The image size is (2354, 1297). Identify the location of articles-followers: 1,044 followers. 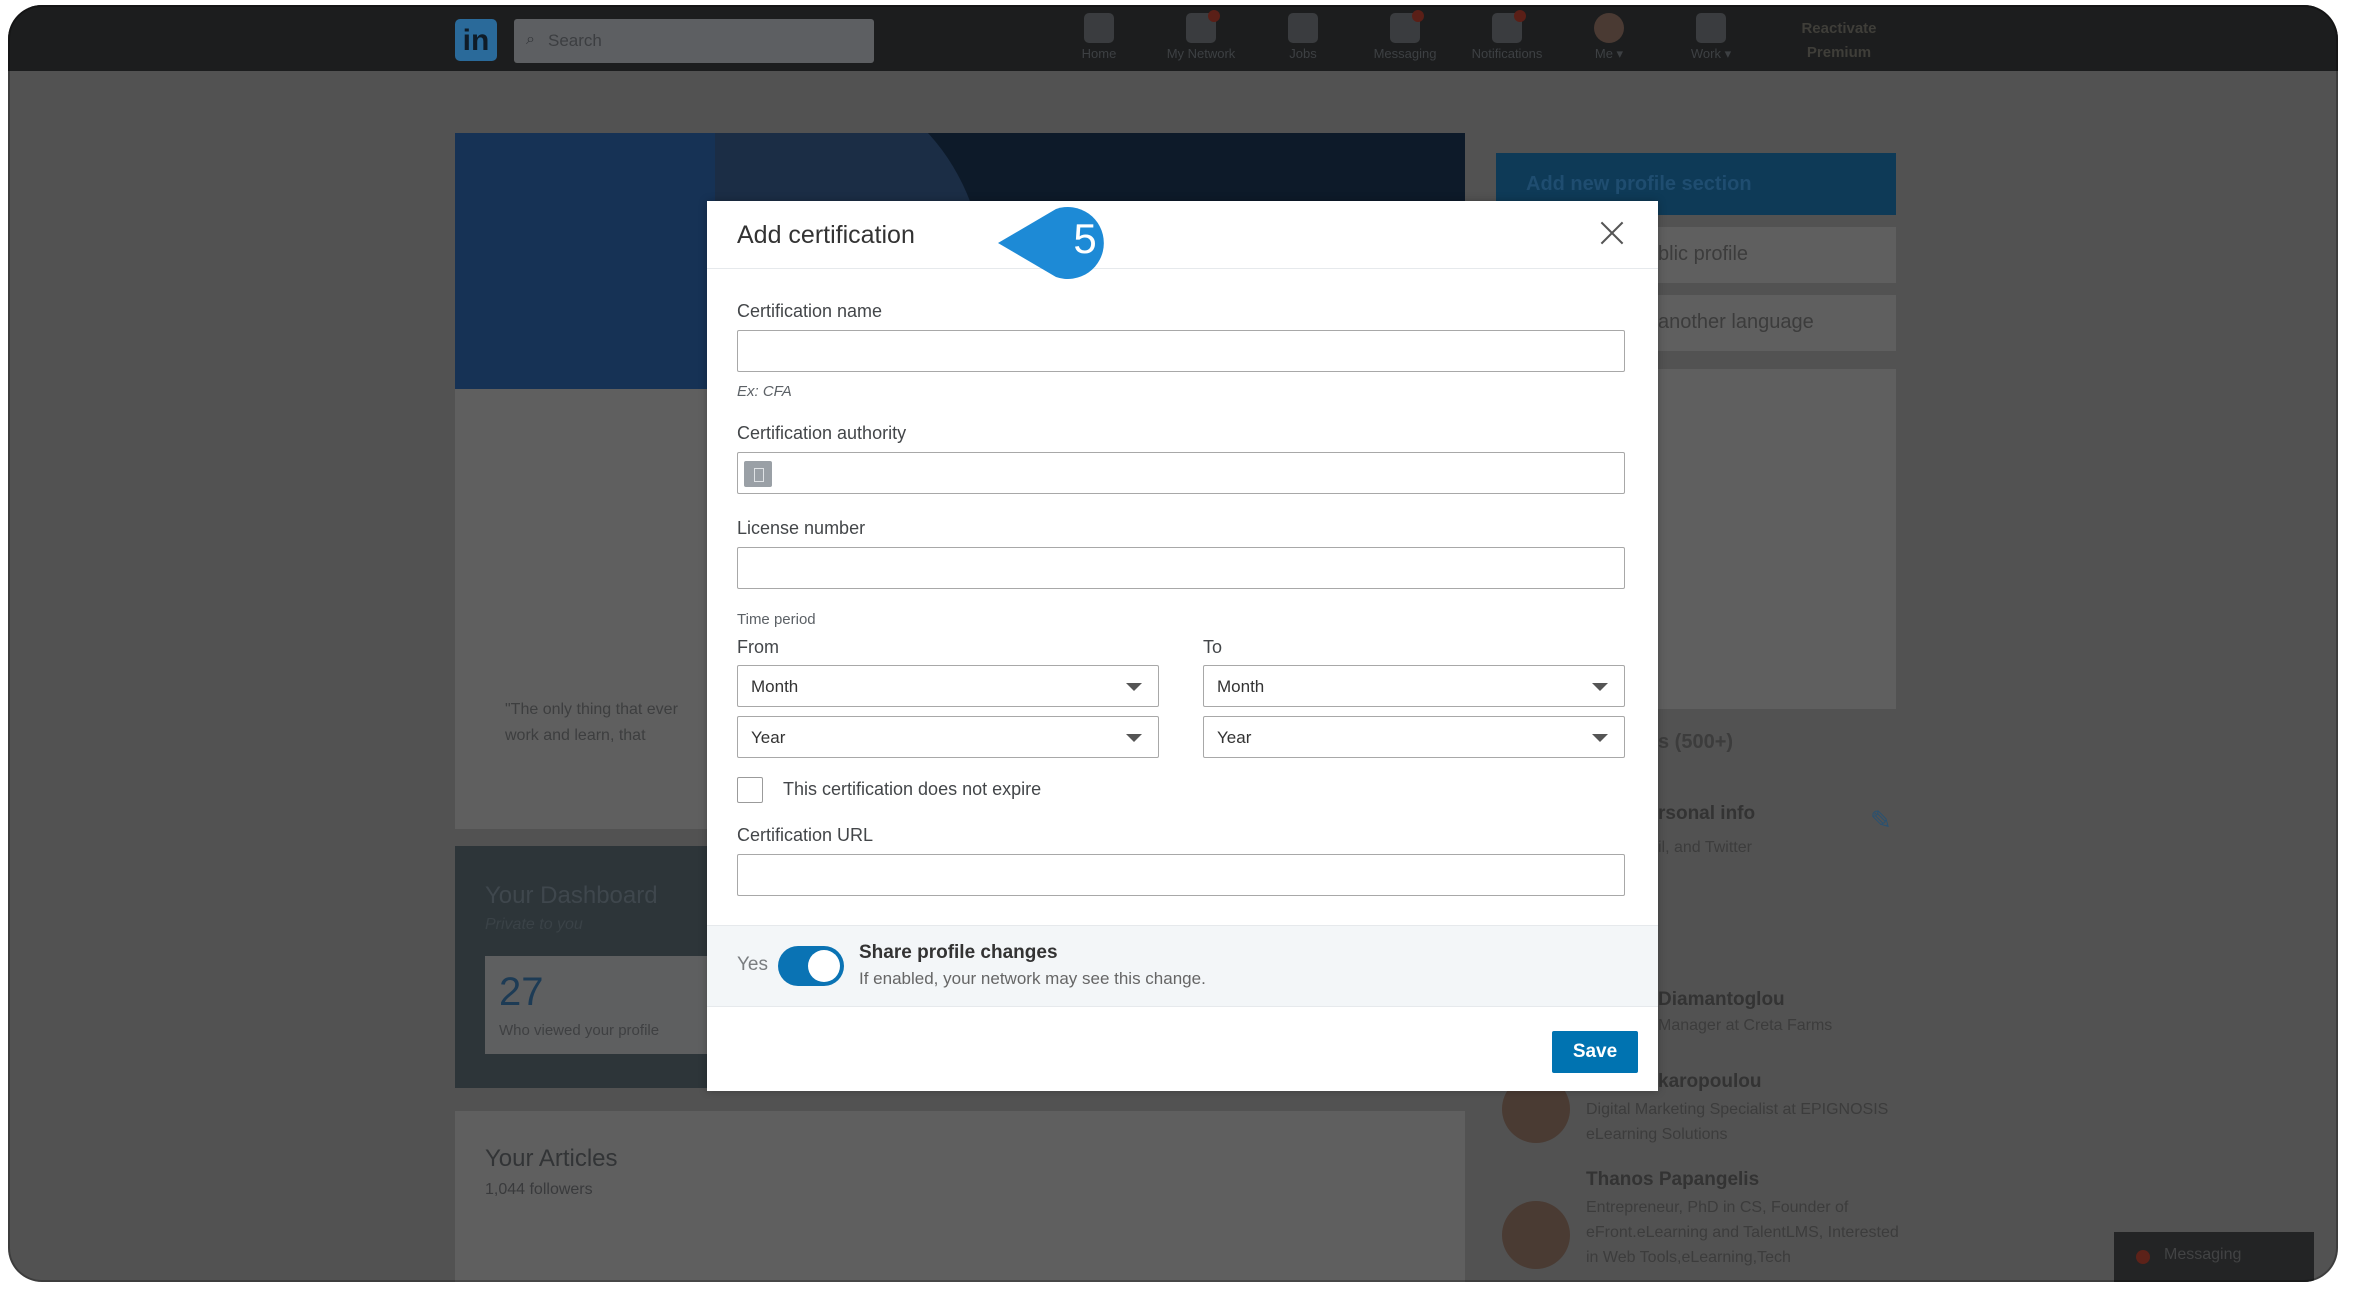
(539, 1189).